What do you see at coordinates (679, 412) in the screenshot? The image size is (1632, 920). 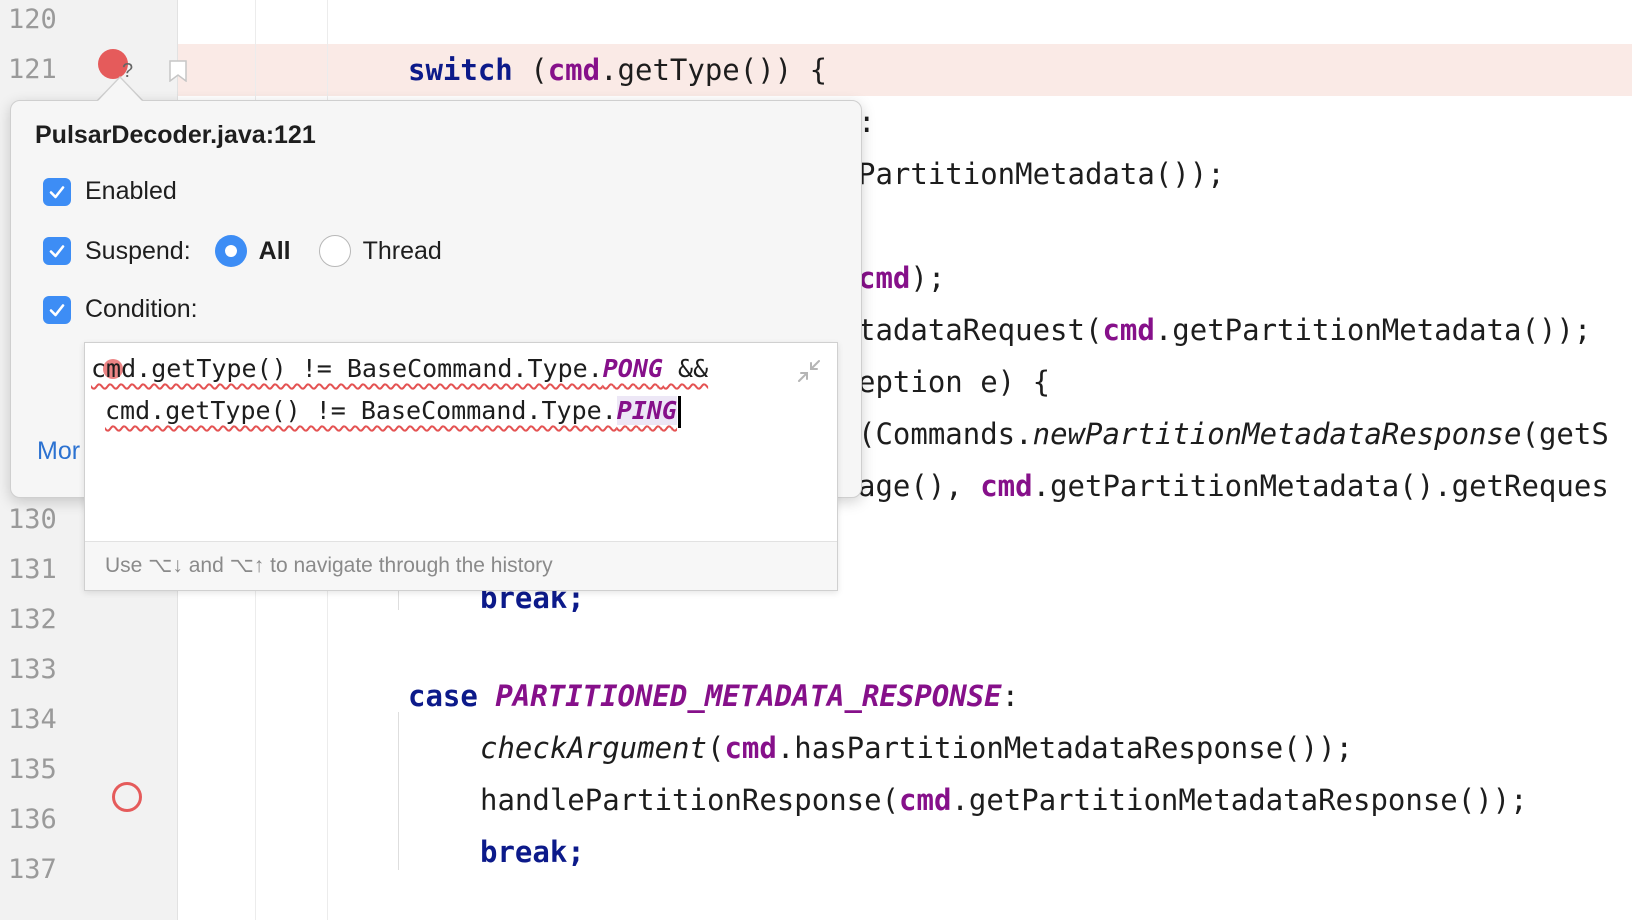 I see `text-cursor` at bounding box center [679, 412].